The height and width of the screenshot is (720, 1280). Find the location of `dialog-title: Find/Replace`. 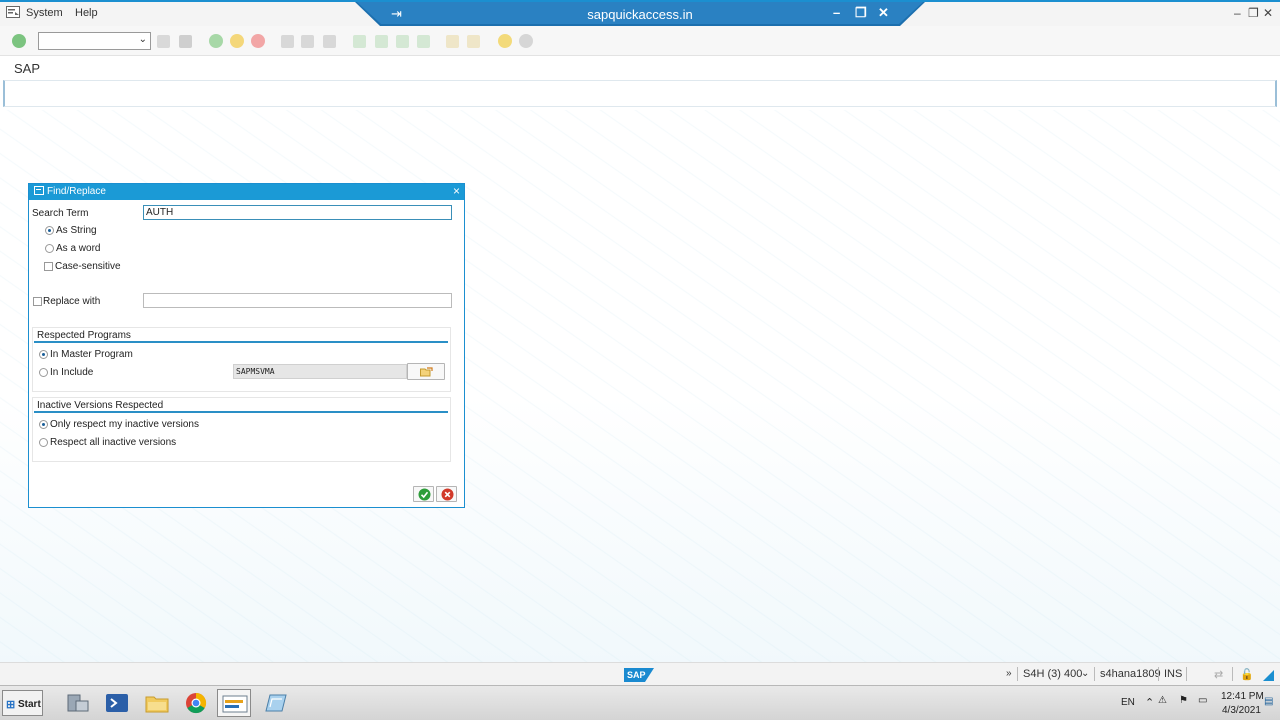

dialog-title: Find/Replace is located at coordinates (76, 191).